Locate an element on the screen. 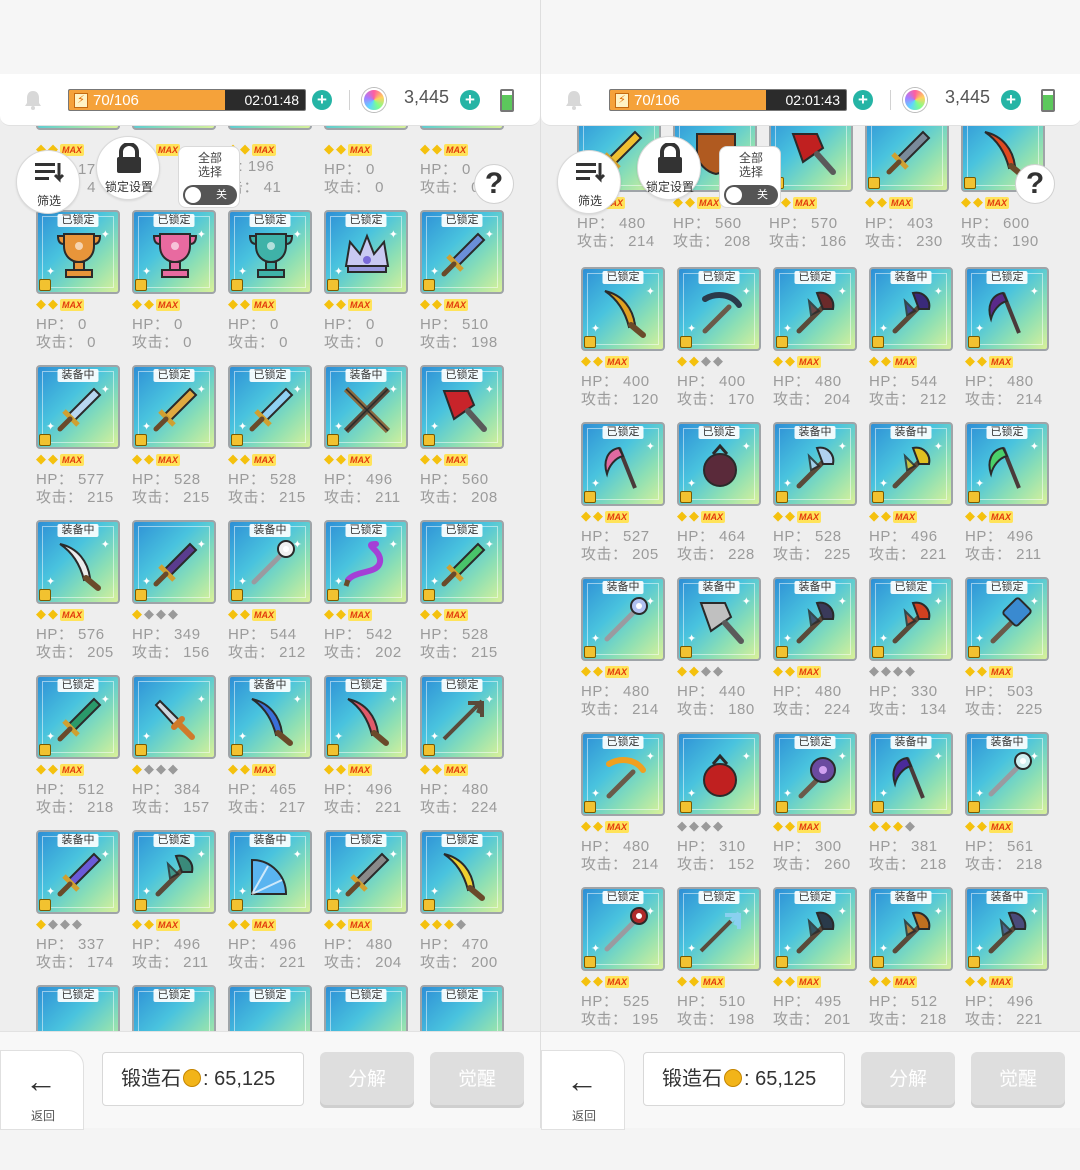 This screenshot has height=1170, width=1080. equipment-card: 装备中 ✦ ✦ ◆ ◆ MAX HP： 465 攻击： 217 is located at coordinates (270, 749).